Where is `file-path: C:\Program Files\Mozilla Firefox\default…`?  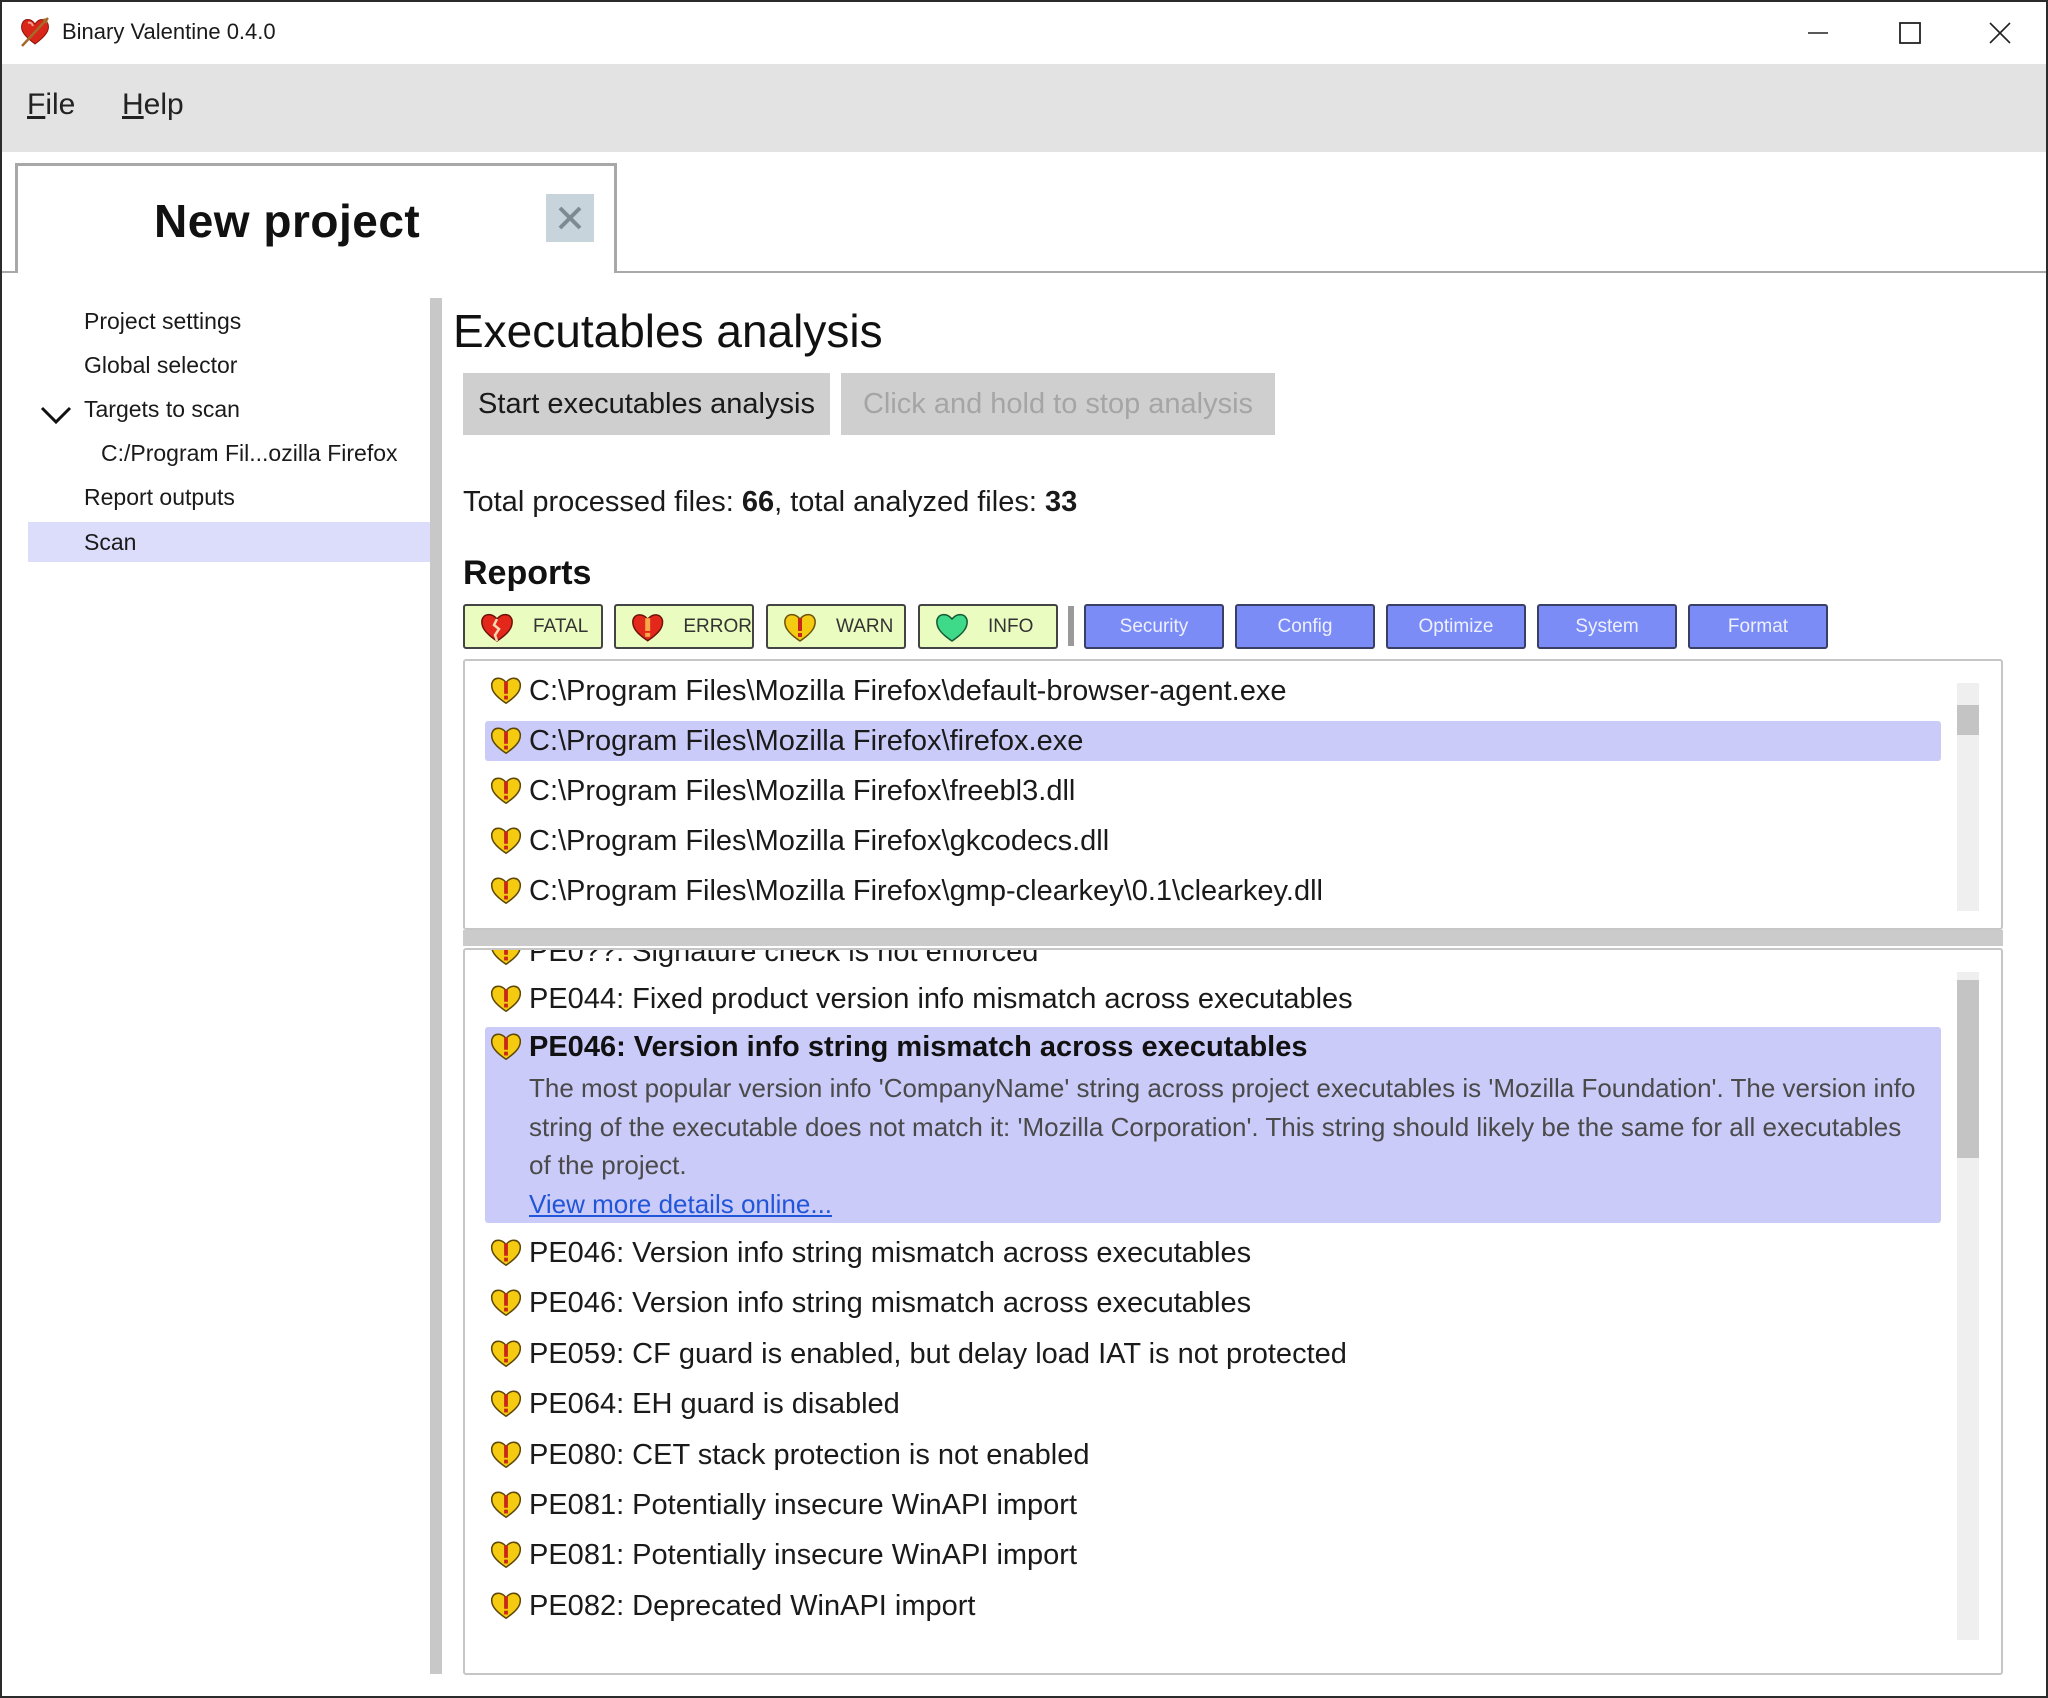 file-path: C:\Program Files\Mozilla Firefox\default… is located at coordinates (908, 691).